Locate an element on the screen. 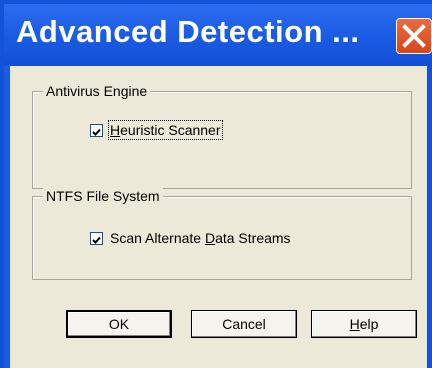 Image resolution: width=432 pixels, height=368 pixels. close-icon is located at coordinates (414, 36).